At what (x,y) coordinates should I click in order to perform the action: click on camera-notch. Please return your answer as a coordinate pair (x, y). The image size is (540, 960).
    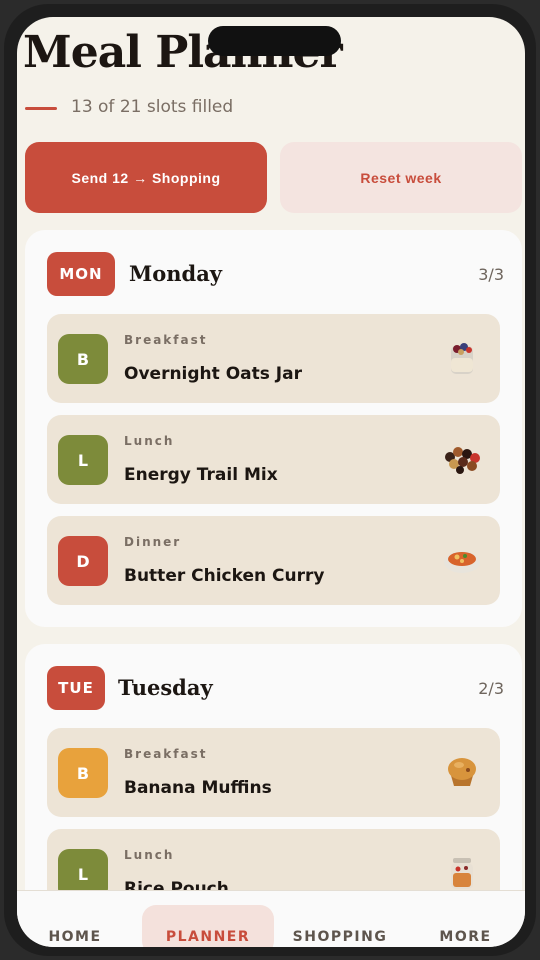
    Looking at the image, I should click on (274, 41).